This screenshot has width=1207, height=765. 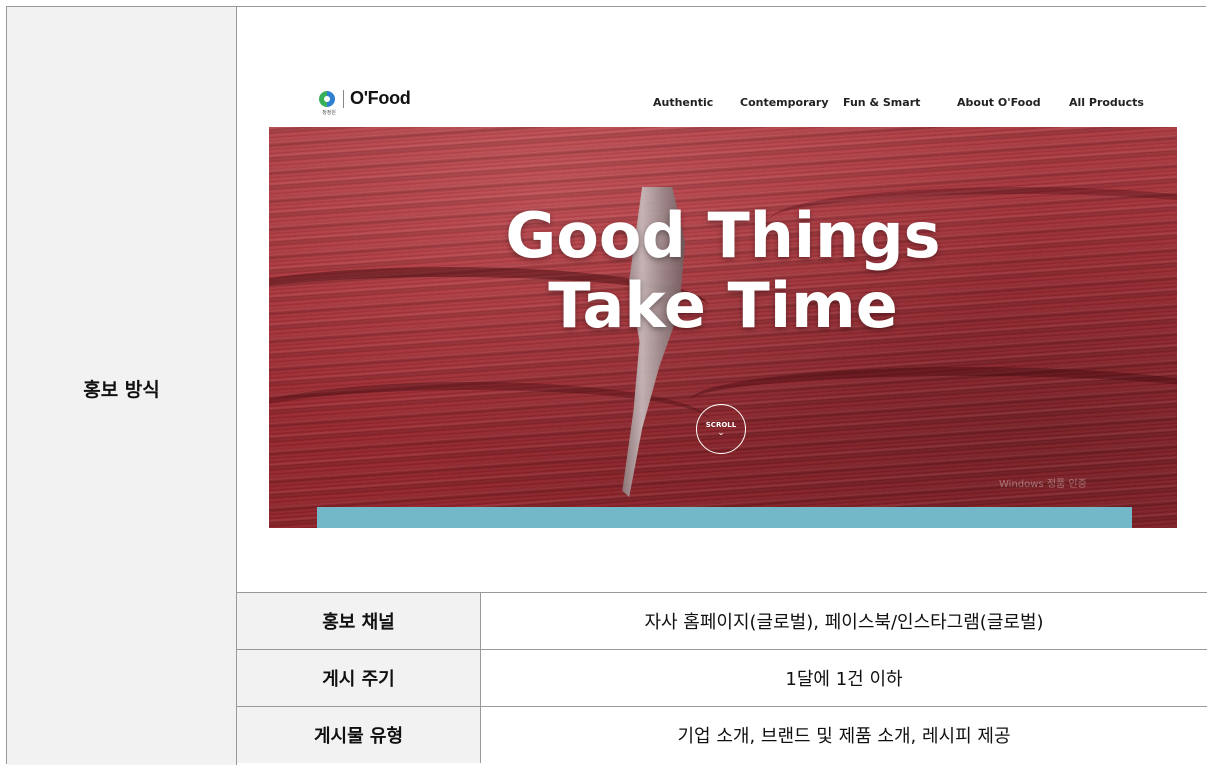 What do you see at coordinates (121, 389) in the screenshot?
I see `section-label: 홍보 방식` at bounding box center [121, 389].